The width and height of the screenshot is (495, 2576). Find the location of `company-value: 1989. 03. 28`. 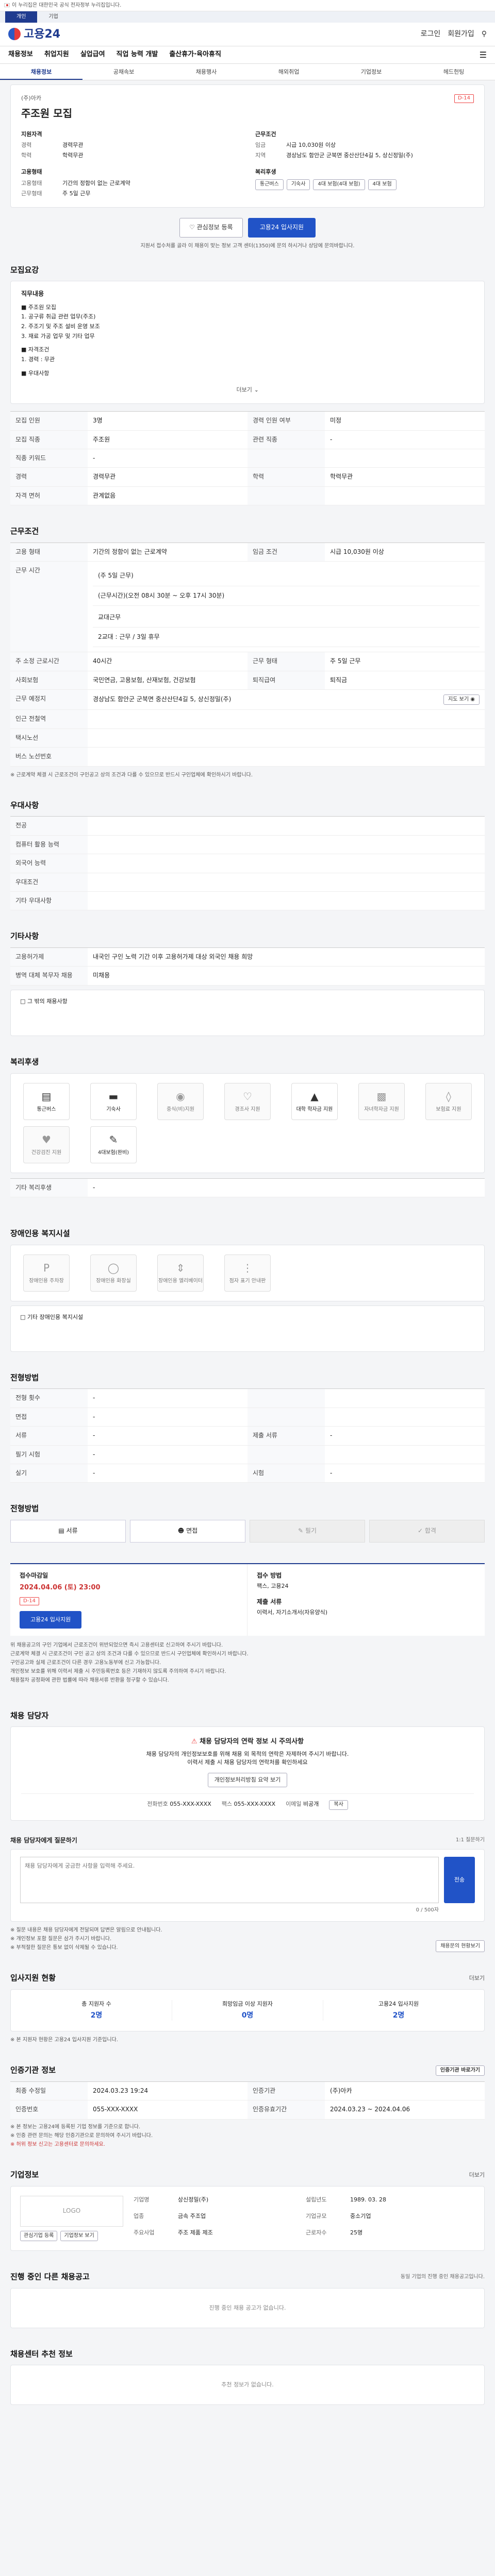

company-value: 1989. 03. 28 is located at coordinates (368, 2199).